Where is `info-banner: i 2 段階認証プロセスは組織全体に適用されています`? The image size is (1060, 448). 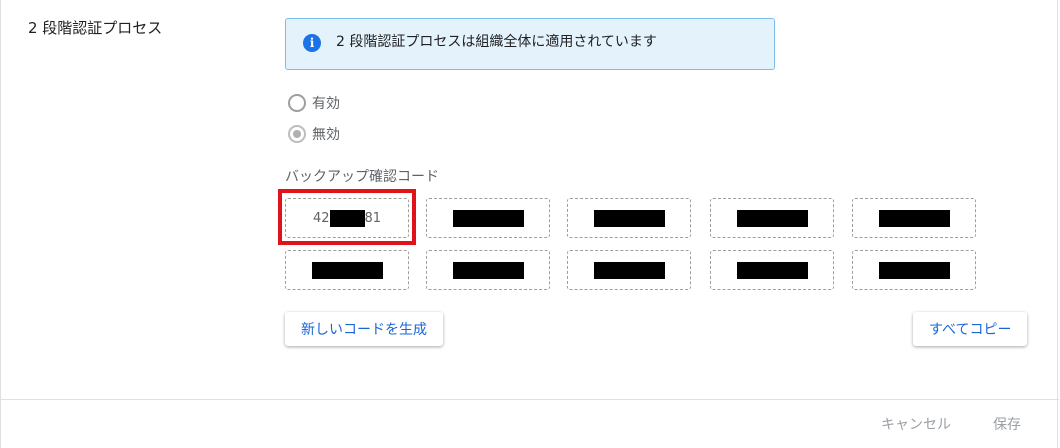 info-banner: i 2 段階認証プロセスは組織全体に適用されています is located at coordinates (530, 44).